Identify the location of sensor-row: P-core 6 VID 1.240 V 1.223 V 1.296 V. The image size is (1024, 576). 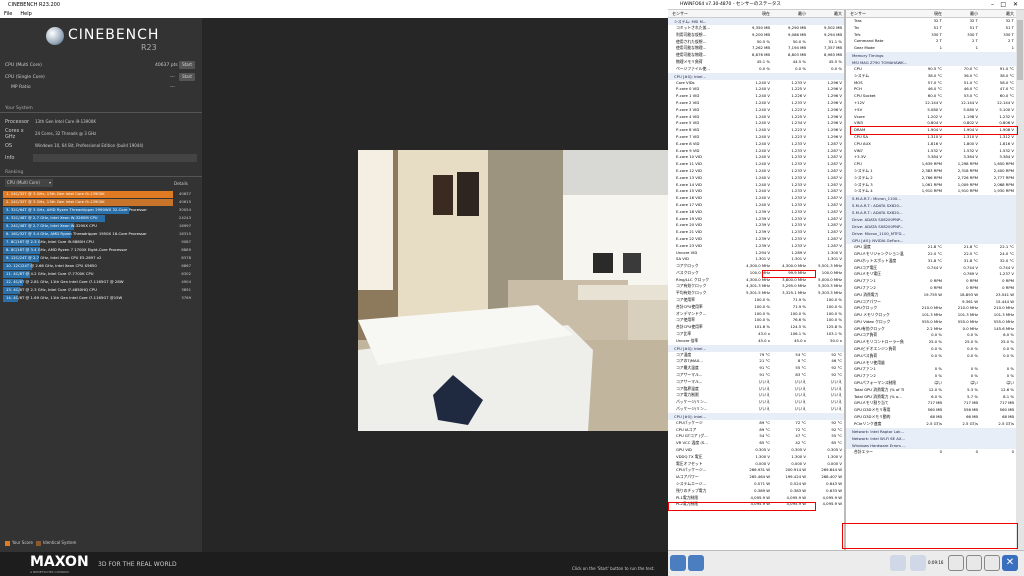
(756, 130).